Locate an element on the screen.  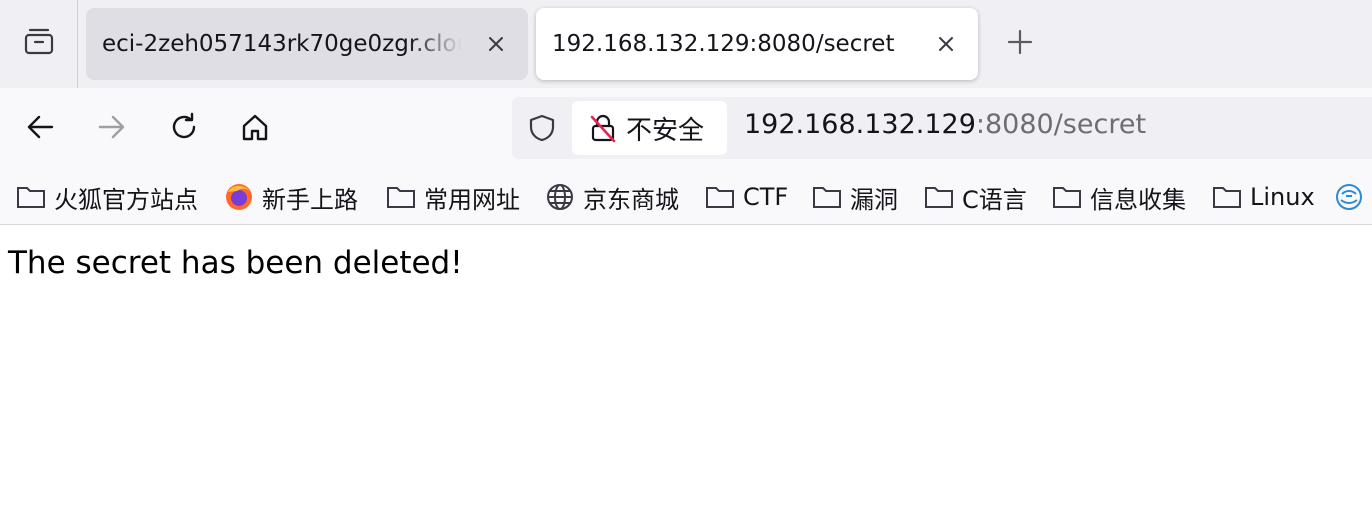
plus-icon is located at coordinates (1020, 44).